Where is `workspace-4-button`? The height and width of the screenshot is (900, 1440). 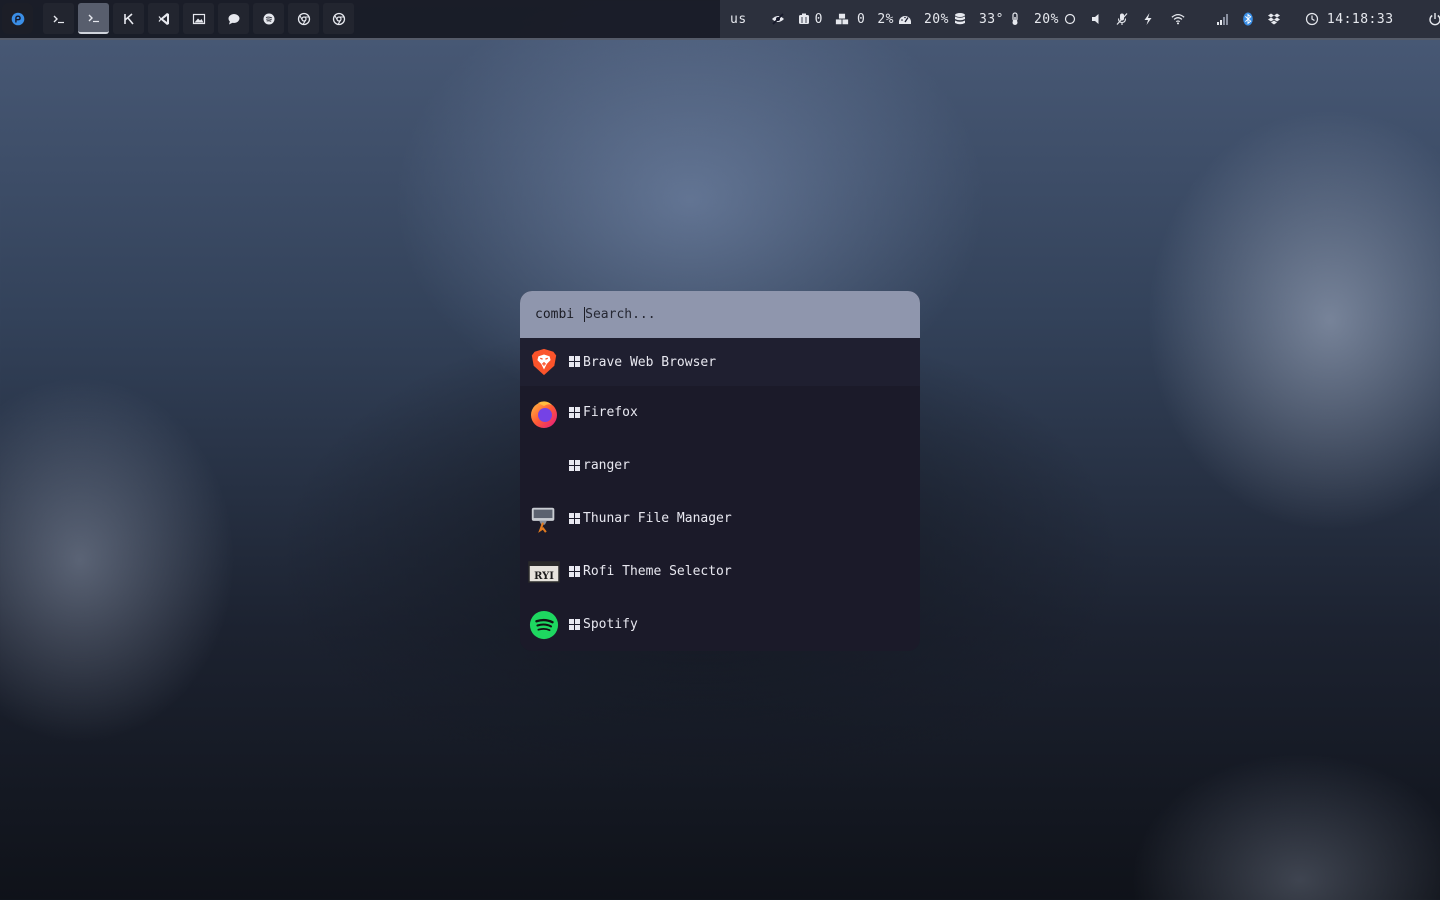 workspace-4-button is located at coordinates (163, 18).